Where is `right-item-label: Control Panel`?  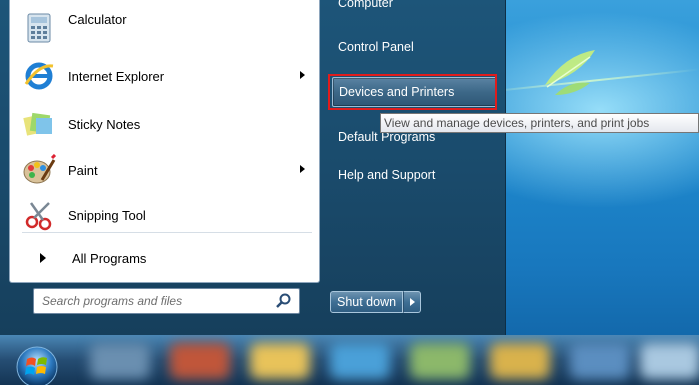
right-item-label: Control Panel is located at coordinates (376, 47).